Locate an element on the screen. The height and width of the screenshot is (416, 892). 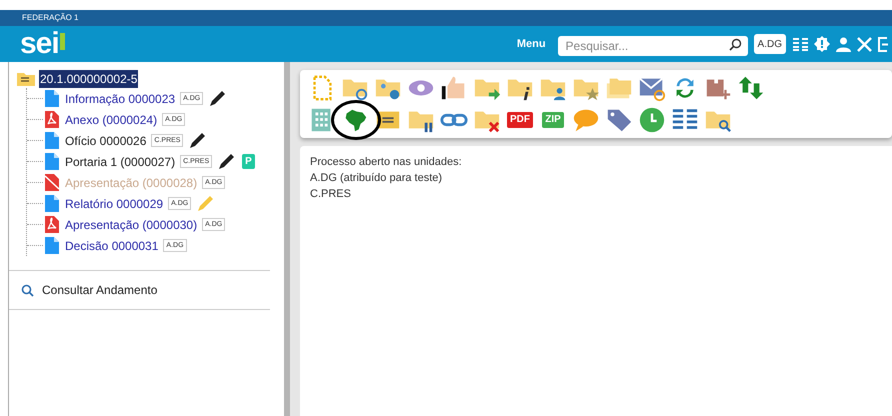
cancelled-document-icon is located at coordinates (52, 182).